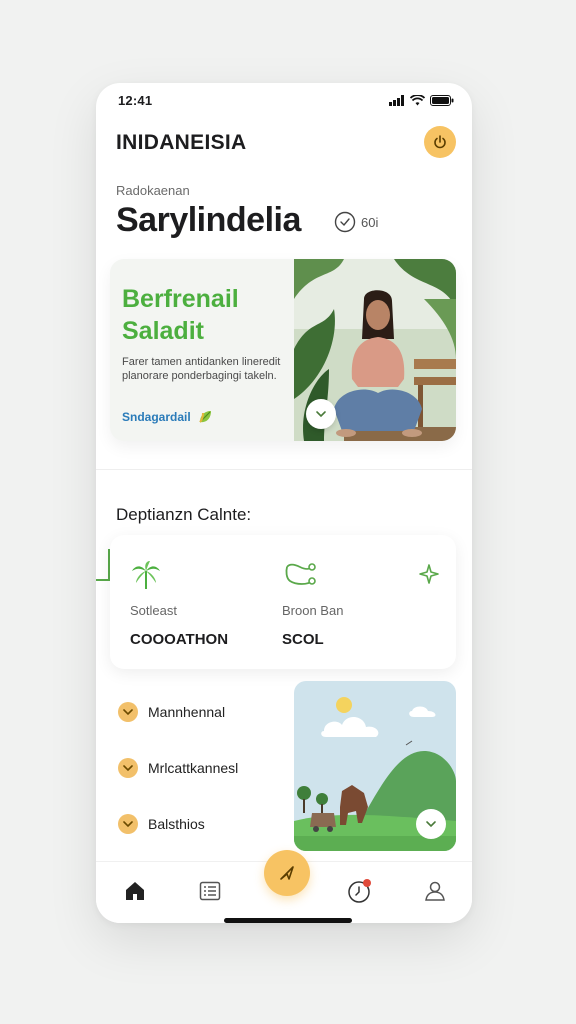  I want to click on compose-button, so click(287, 873).